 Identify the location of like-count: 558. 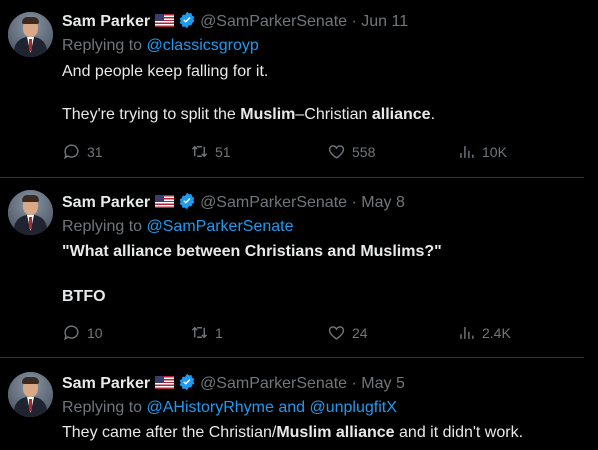
(364, 151).